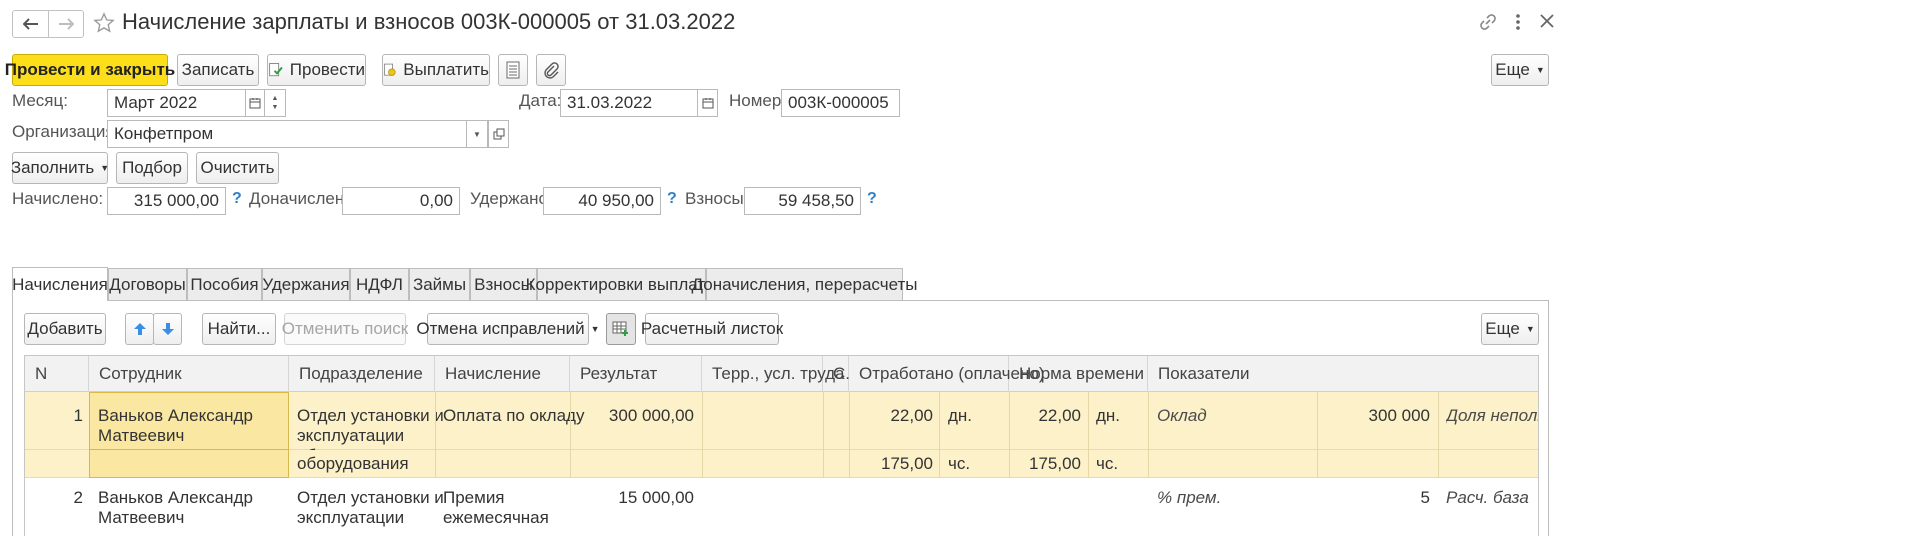 The height and width of the screenshot is (536, 1919). I want to click on accrued-field: 315 000,00, so click(166, 201).